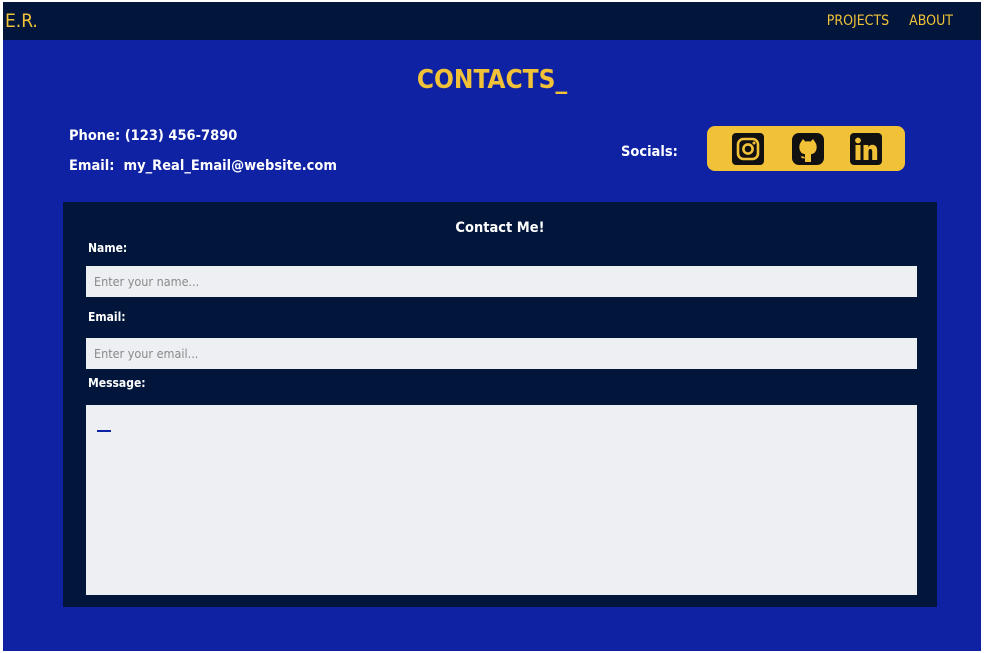 Image resolution: width=984 pixels, height=653 pixels. I want to click on nav-links: PROJECTS ABOUT, so click(890, 21).